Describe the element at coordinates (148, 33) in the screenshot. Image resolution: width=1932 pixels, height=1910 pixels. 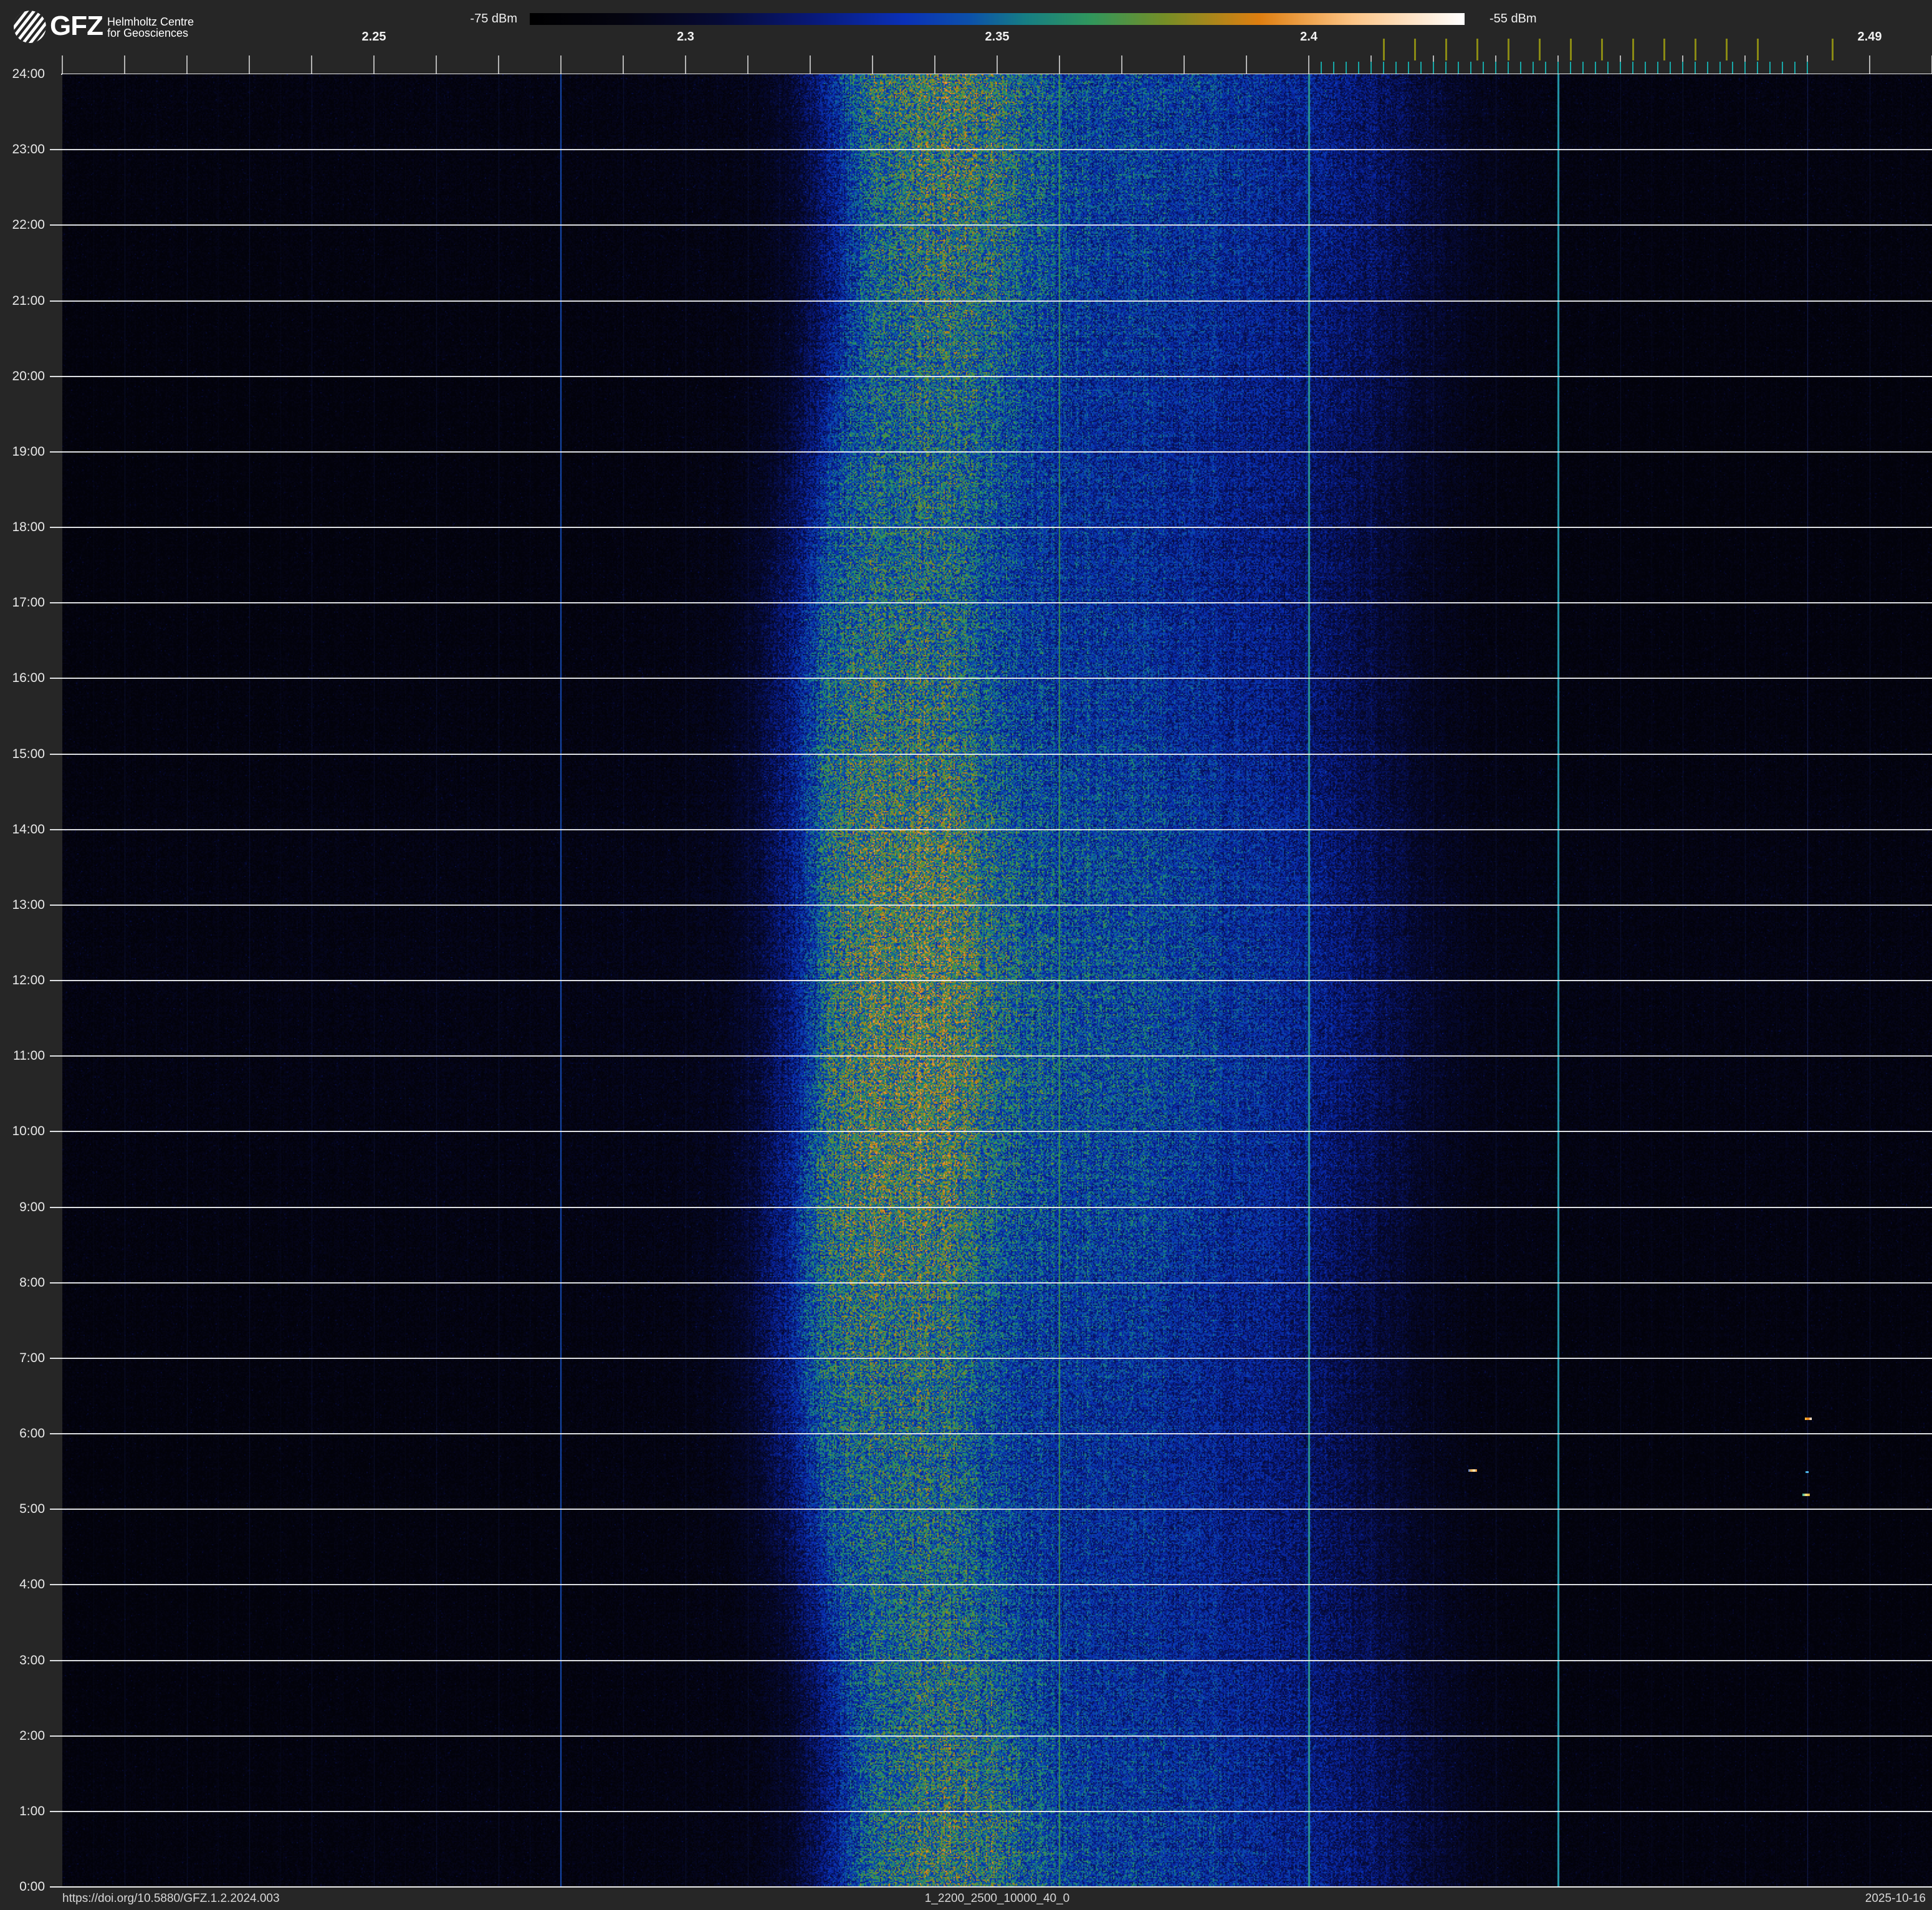
I see `logo-subtitle-line2: for Geosciences` at that location.